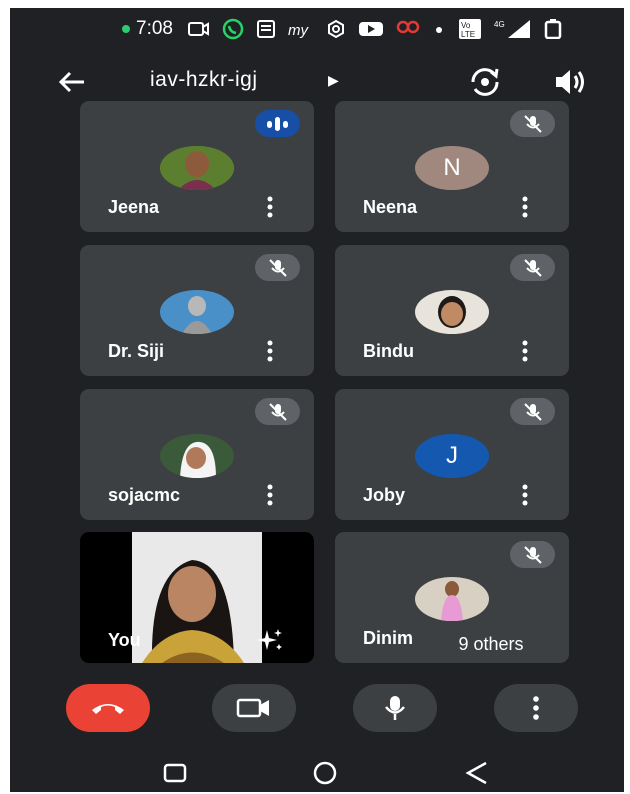 The image size is (630, 794). What do you see at coordinates (388, 351) in the screenshot?
I see `participant-name: Bindu` at bounding box center [388, 351].